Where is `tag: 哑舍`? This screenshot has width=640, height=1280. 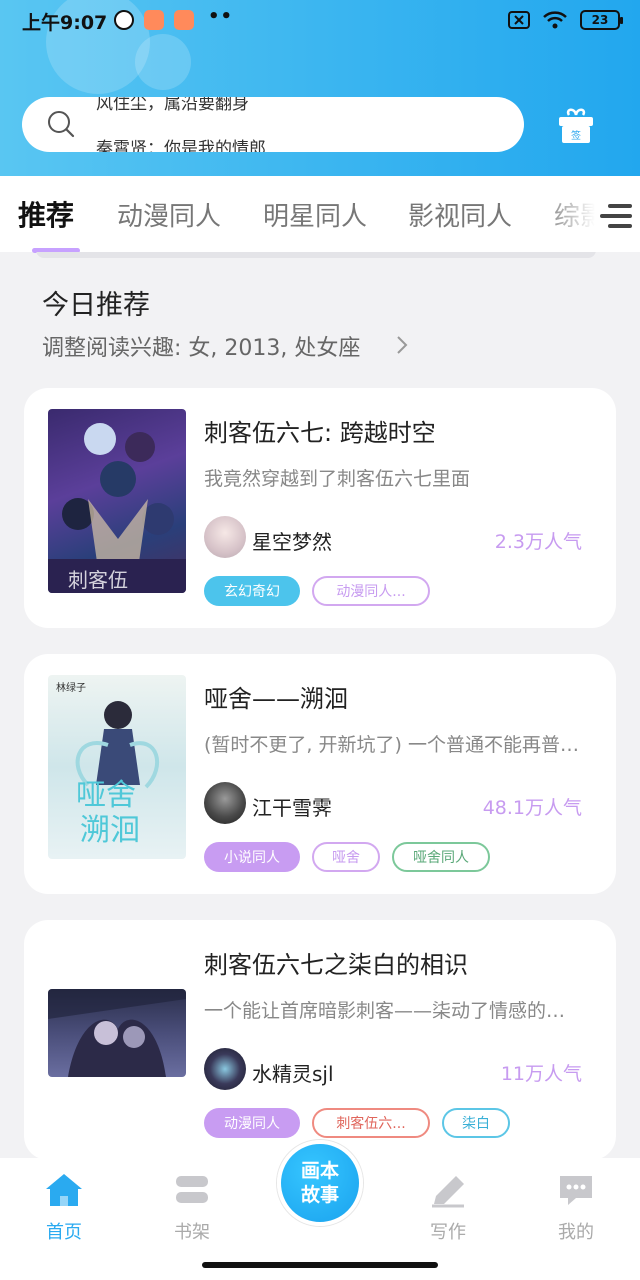
tag: 哑舍 is located at coordinates (346, 857).